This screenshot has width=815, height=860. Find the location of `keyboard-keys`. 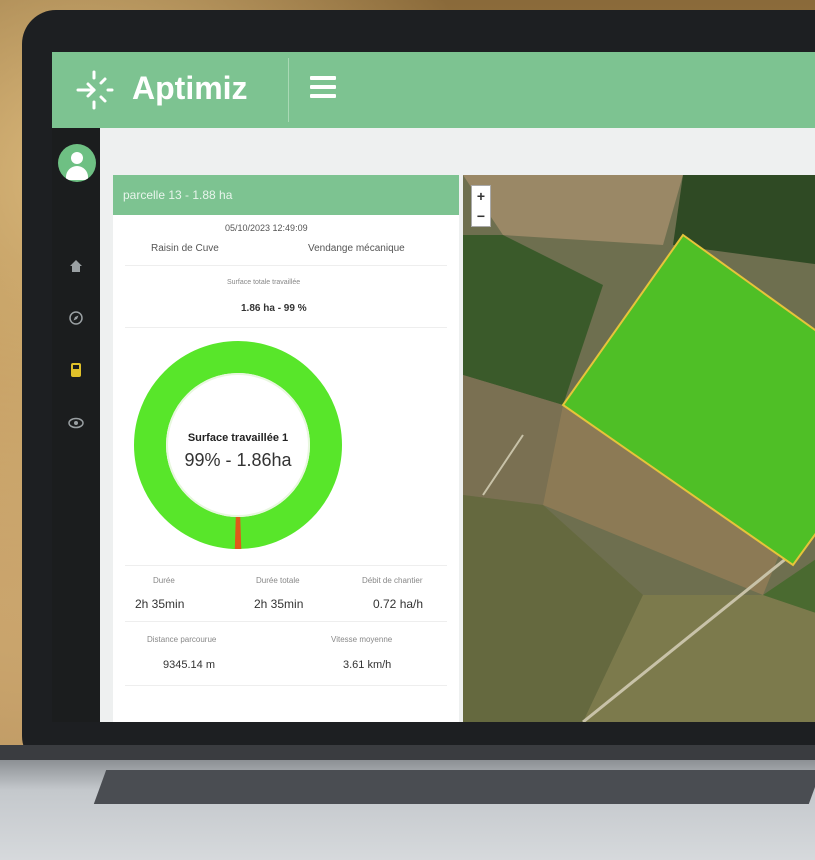

keyboard-keys is located at coordinates (454, 787).